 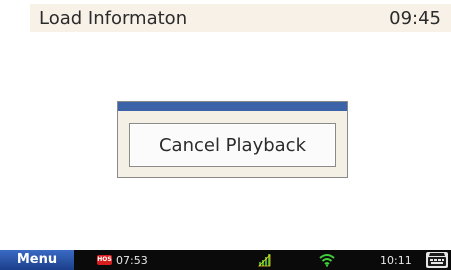 I want to click on page-title: Load Informaton, so click(x=113, y=18).